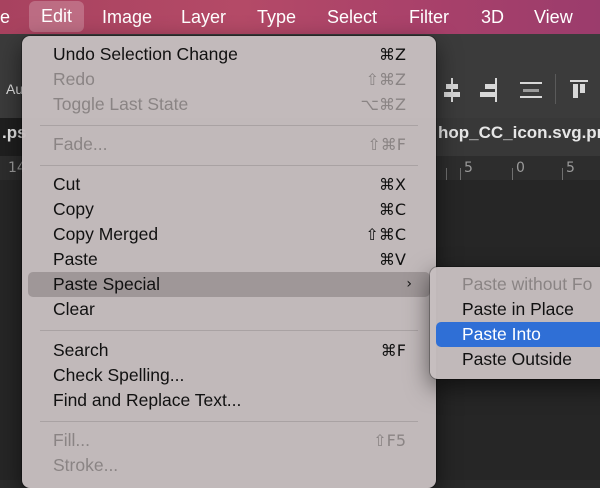 This screenshot has height=488, width=600. I want to click on menu-item-label: Toggle Last State, so click(121, 104).